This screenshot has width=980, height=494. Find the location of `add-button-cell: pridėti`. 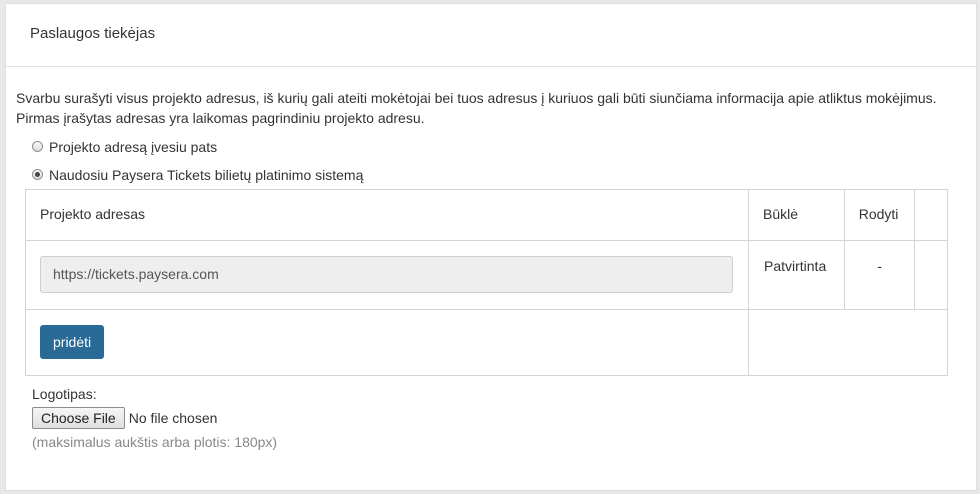

add-button-cell: pridėti is located at coordinates (387, 342).